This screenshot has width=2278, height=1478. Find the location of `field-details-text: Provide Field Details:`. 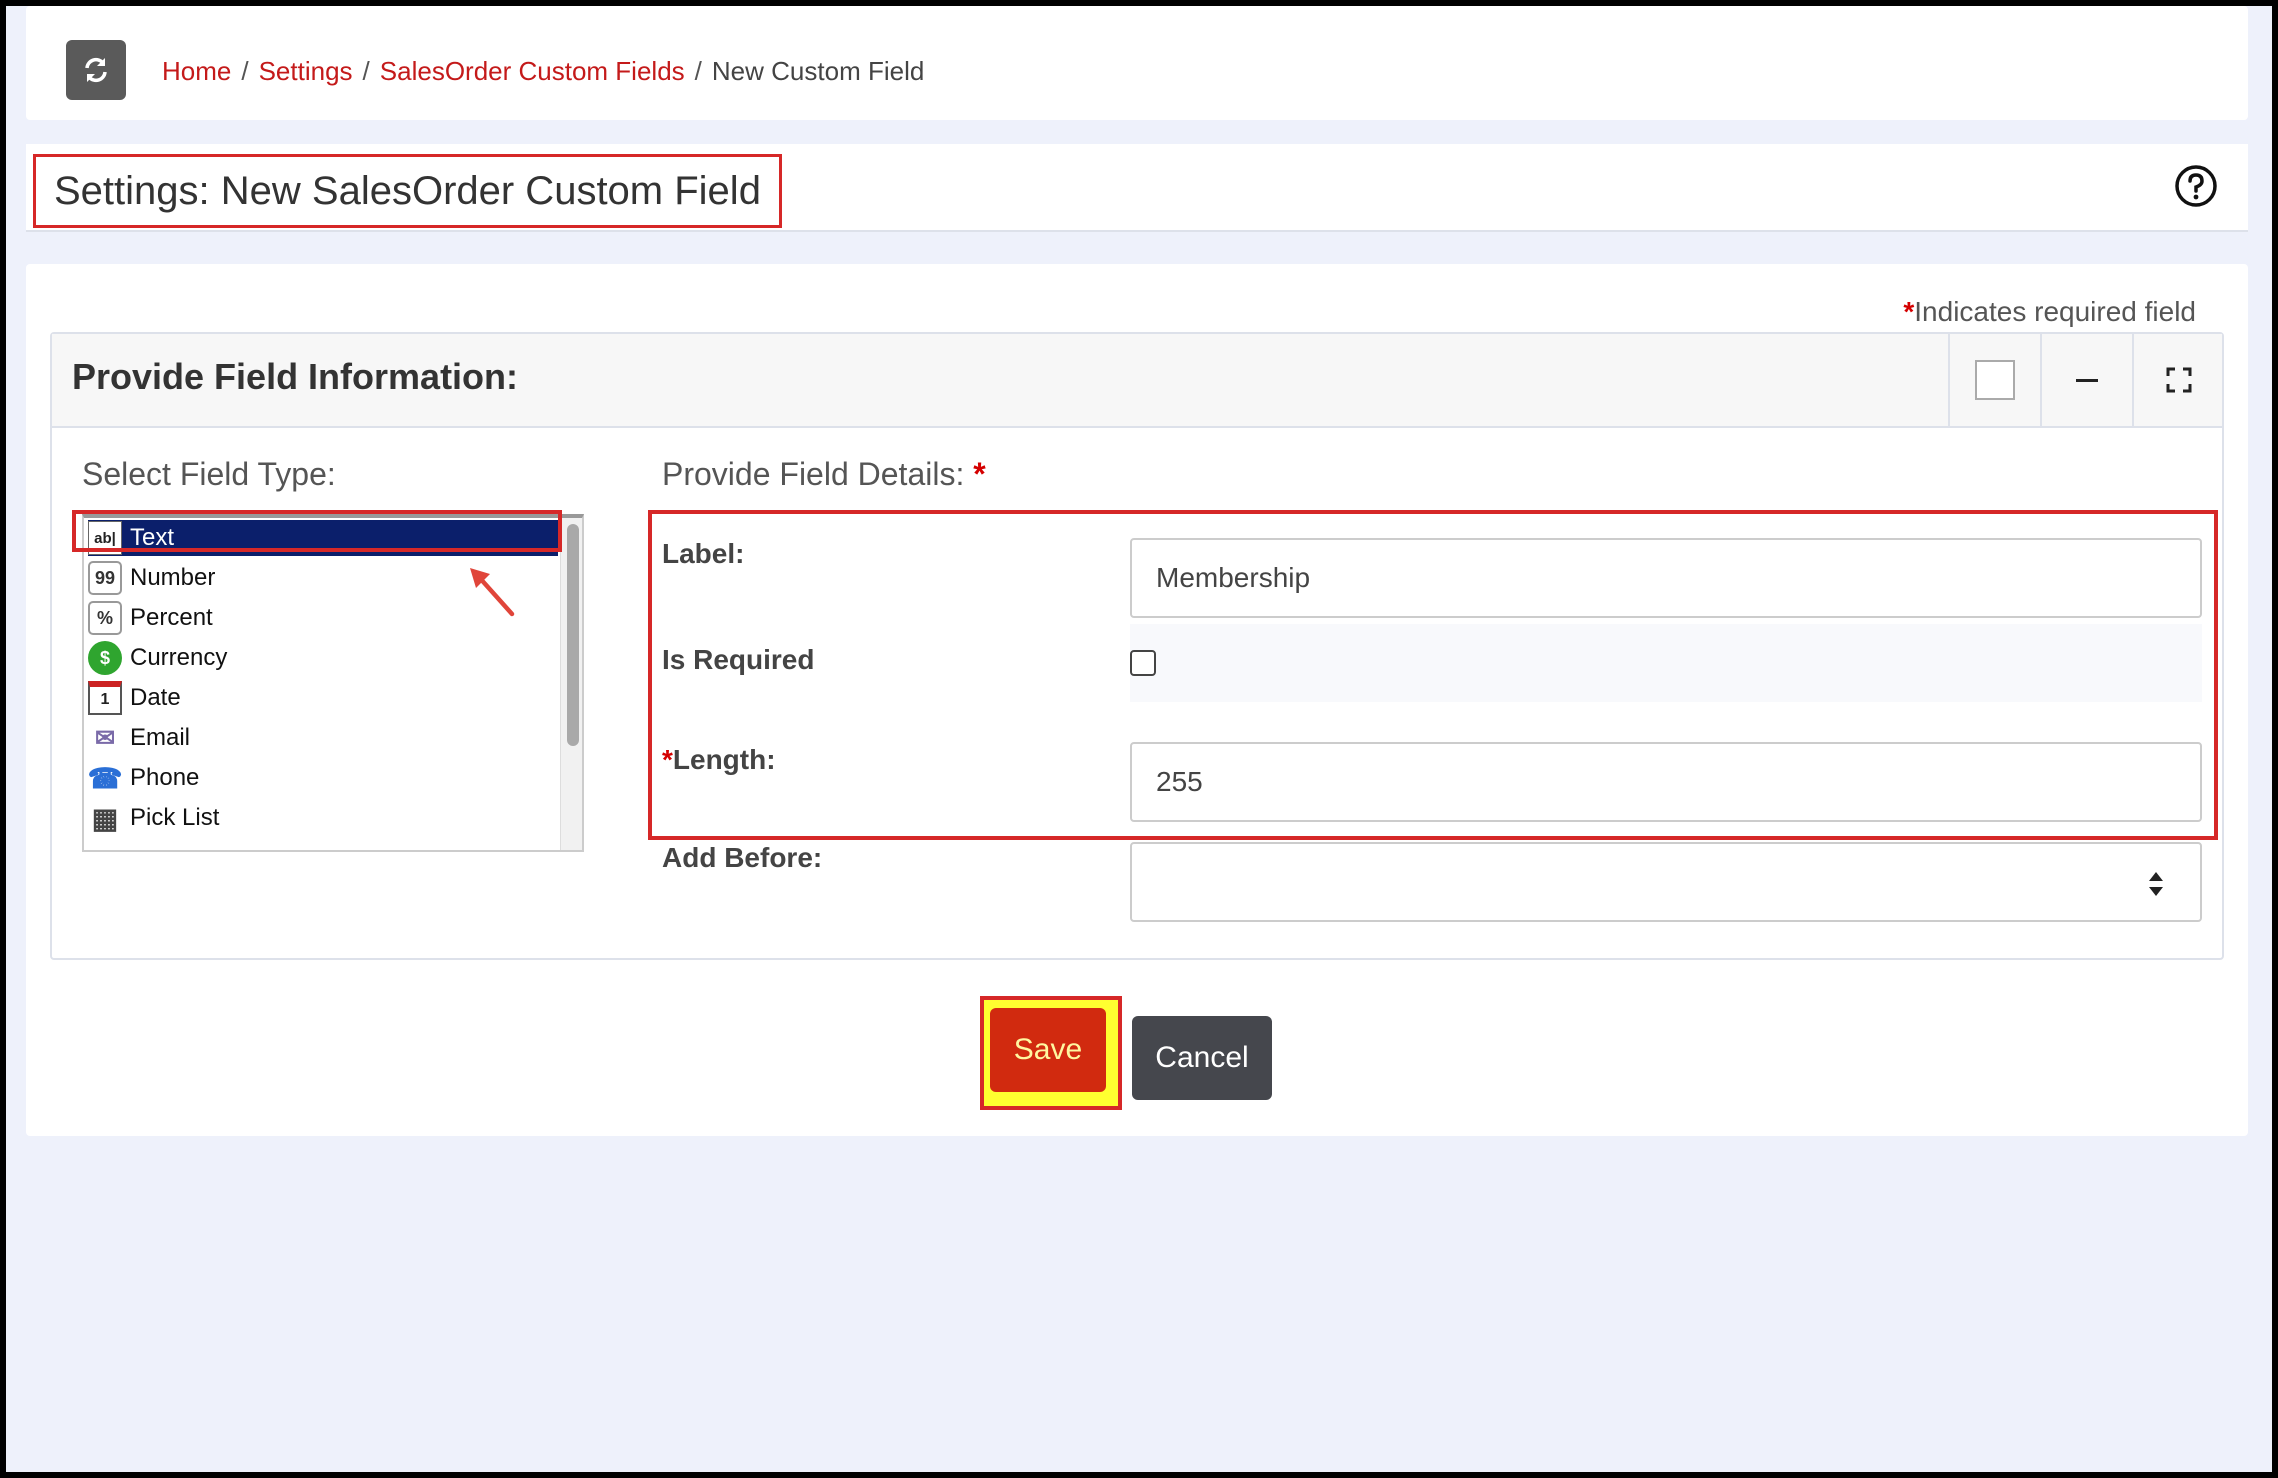

field-details-text: Provide Field Details: is located at coordinates (813, 474).